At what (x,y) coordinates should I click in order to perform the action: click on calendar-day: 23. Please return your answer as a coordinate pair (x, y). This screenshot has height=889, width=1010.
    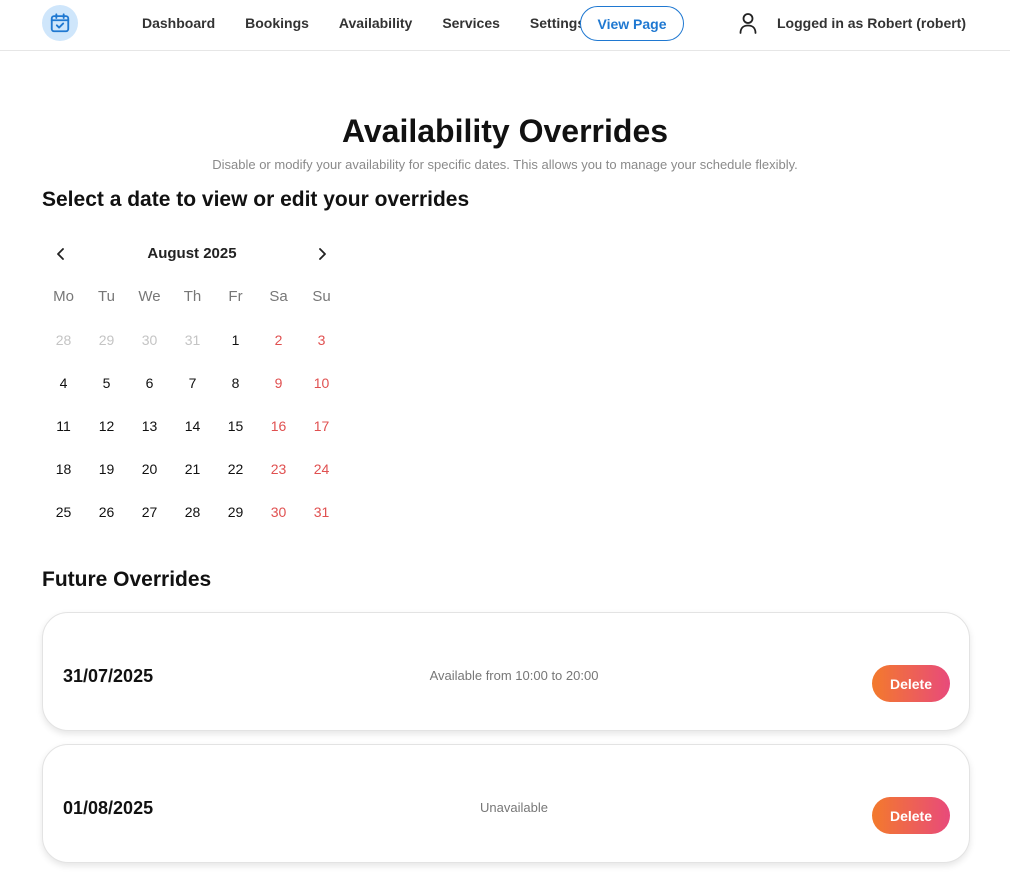
    Looking at the image, I should click on (278, 468).